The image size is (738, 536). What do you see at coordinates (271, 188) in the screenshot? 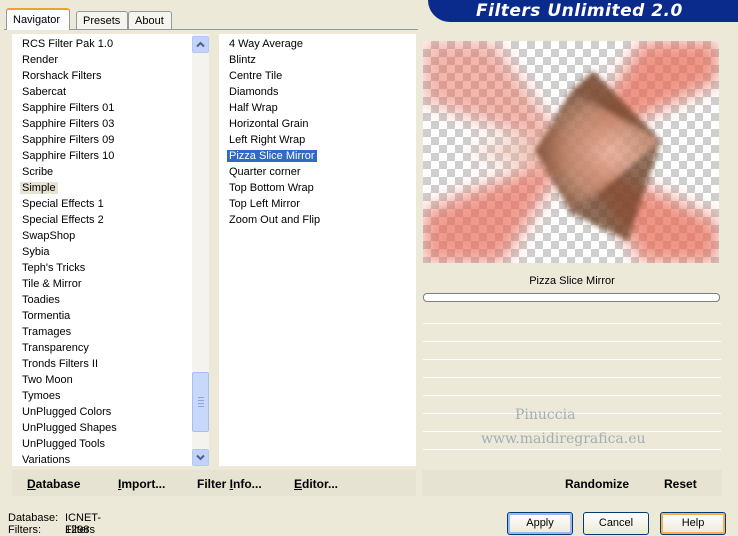
I see `filter-item-label: Top Bottom Wrap` at bounding box center [271, 188].